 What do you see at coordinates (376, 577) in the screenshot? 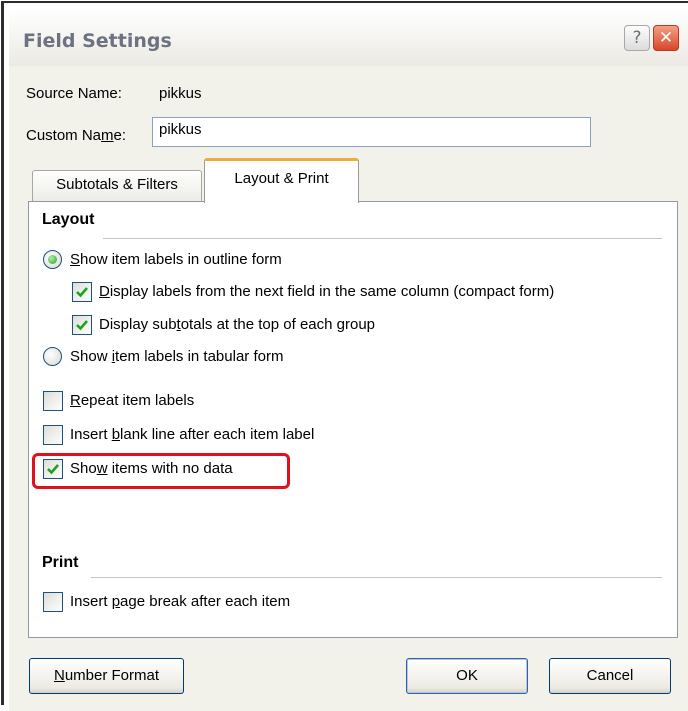
I see `print-separator` at bounding box center [376, 577].